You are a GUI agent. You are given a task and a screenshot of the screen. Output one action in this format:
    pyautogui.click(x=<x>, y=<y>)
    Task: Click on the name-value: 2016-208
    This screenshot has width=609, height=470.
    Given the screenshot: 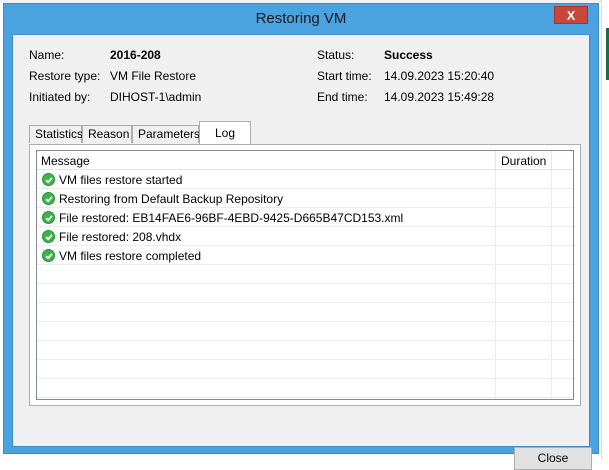 What is the action you would take?
    pyautogui.click(x=135, y=55)
    